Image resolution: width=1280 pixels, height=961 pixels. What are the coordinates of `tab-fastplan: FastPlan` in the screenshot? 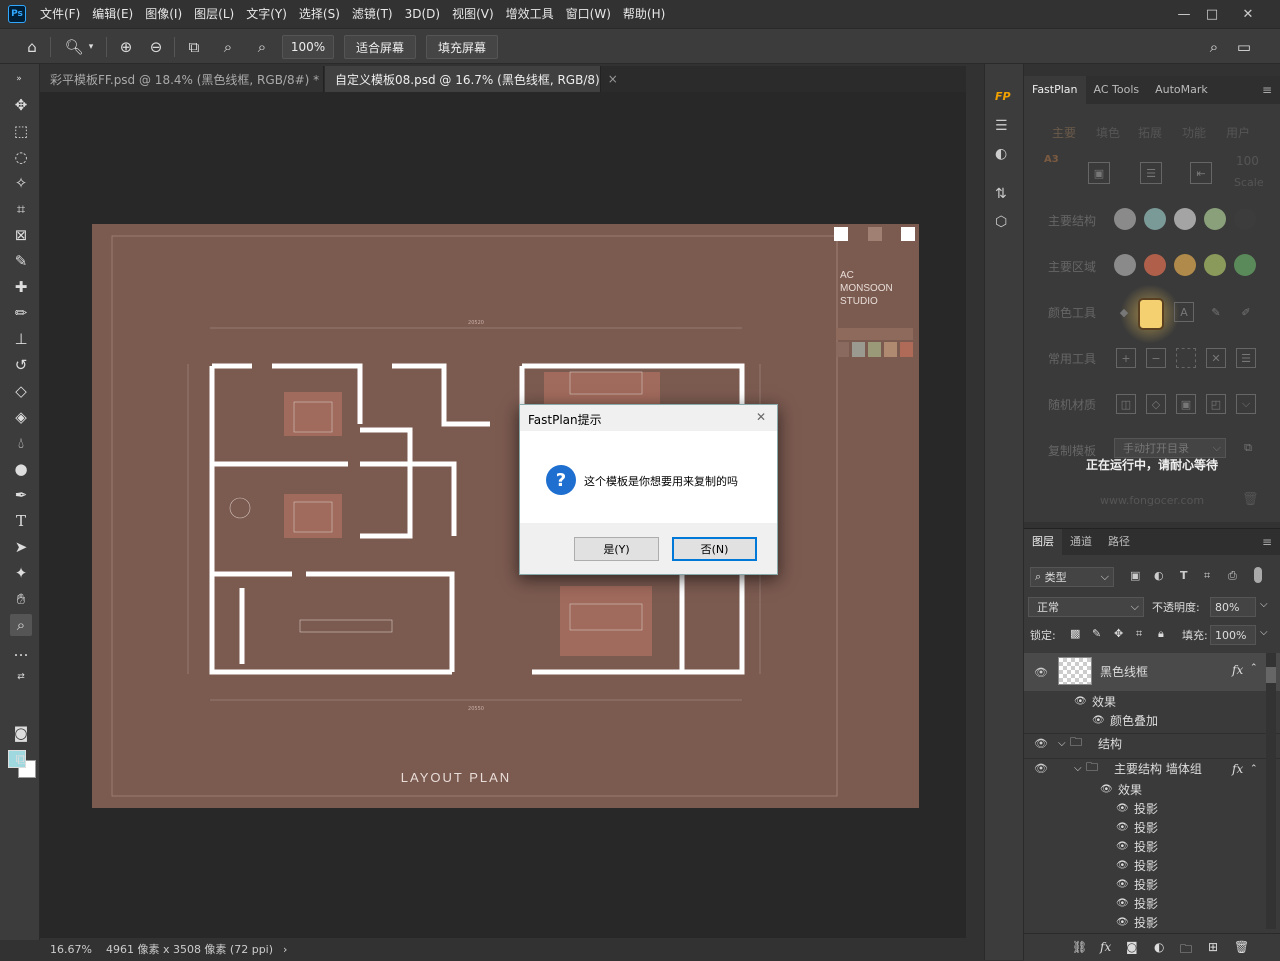 It's located at (1055, 90).